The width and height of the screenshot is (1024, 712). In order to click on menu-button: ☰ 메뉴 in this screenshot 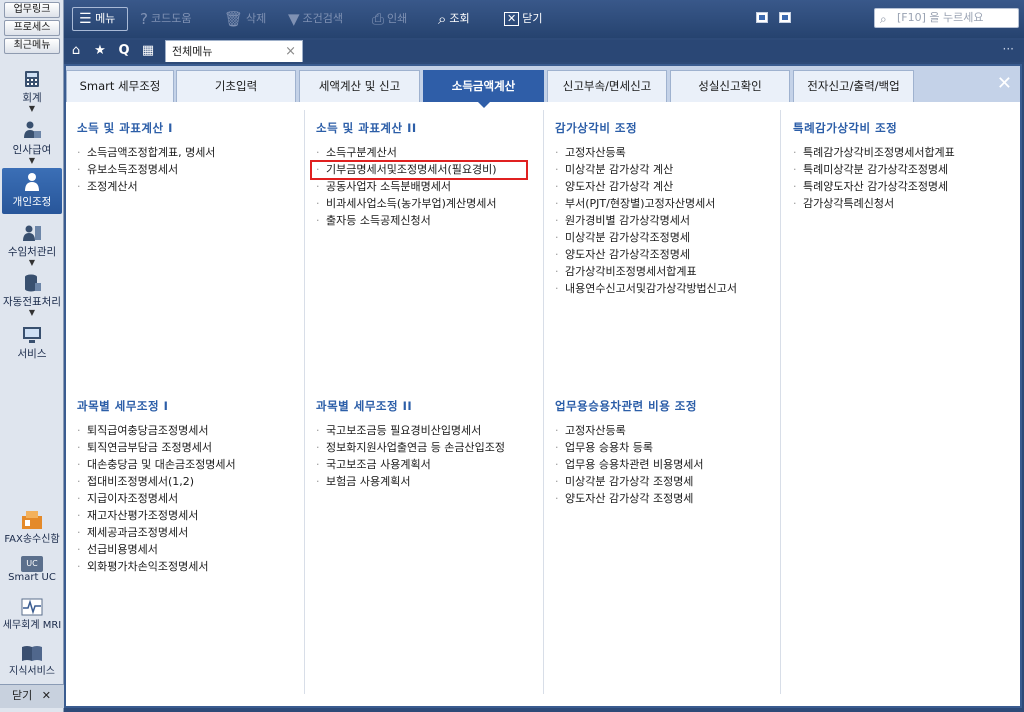, I will do `click(100, 19)`.